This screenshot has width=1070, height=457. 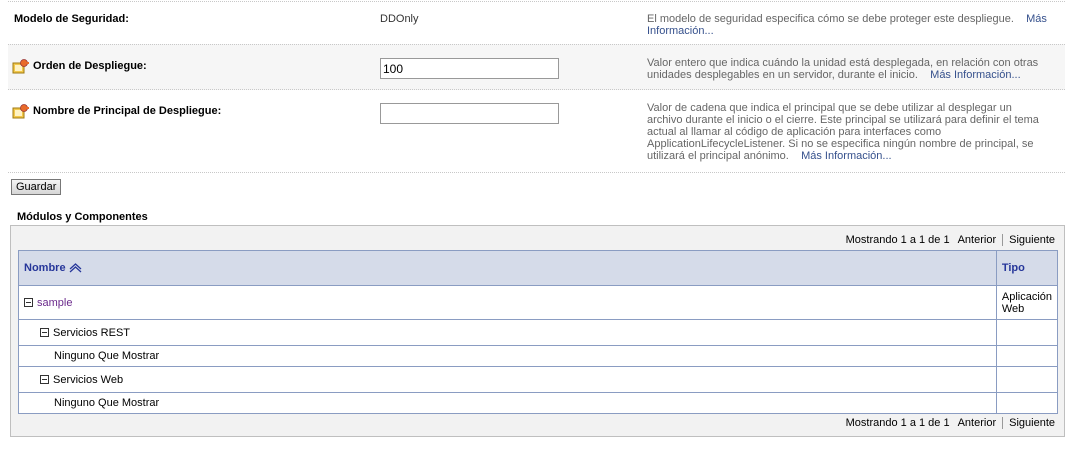 I want to click on column-header-type: Tipo, so click(x=1027, y=268).